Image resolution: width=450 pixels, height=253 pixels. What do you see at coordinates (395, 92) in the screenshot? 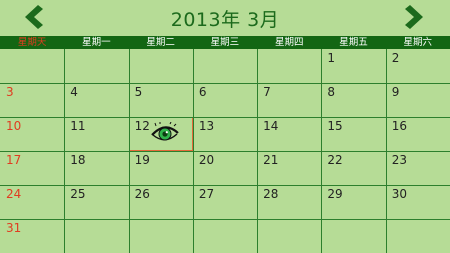
I see `day-number: 9` at bounding box center [395, 92].